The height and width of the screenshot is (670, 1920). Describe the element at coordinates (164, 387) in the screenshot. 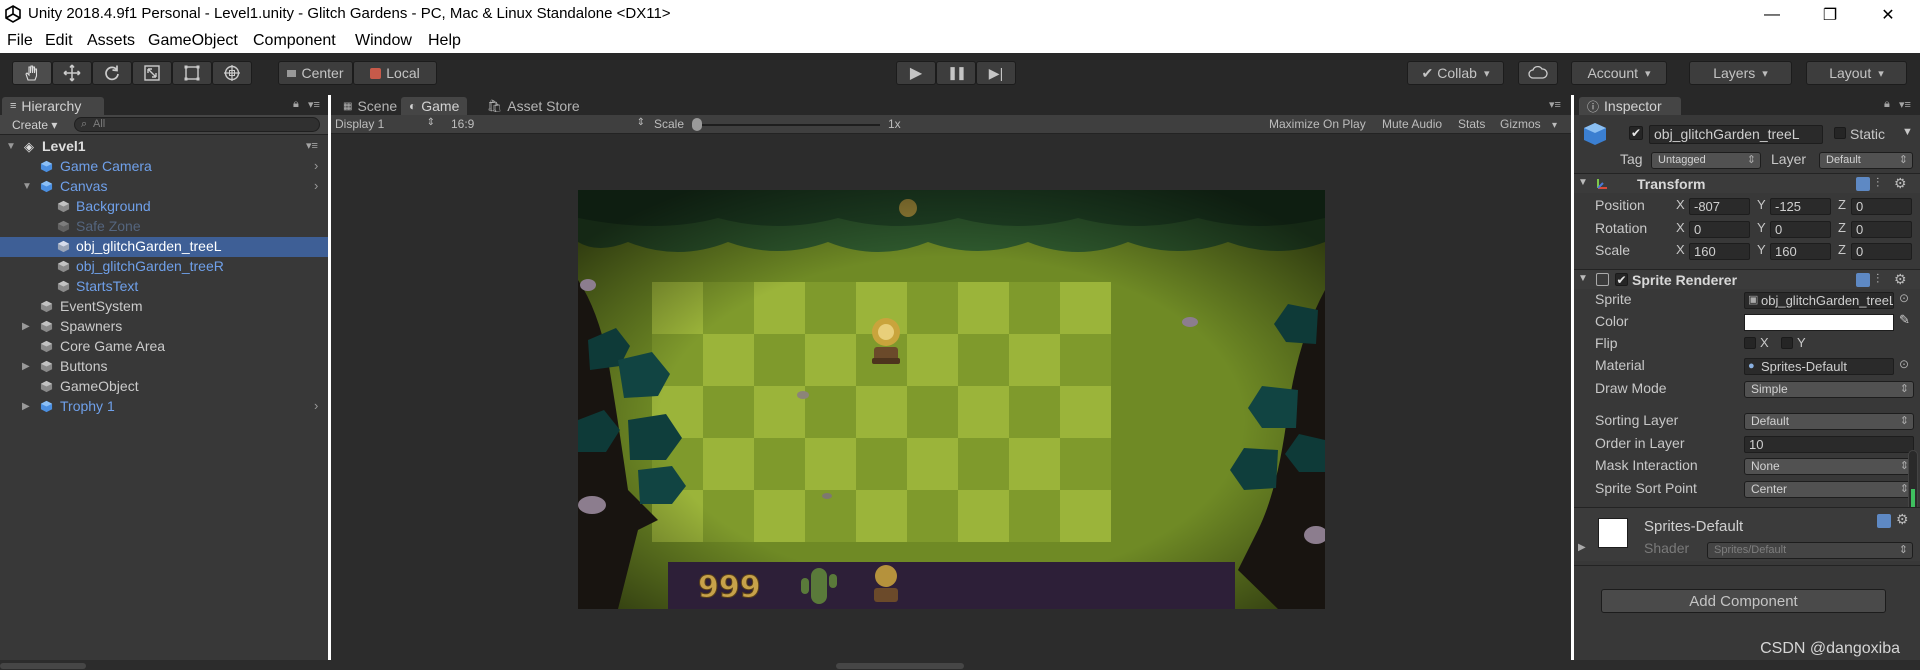

I see `hierarchy-item-gameobject: GameObject` at that location.